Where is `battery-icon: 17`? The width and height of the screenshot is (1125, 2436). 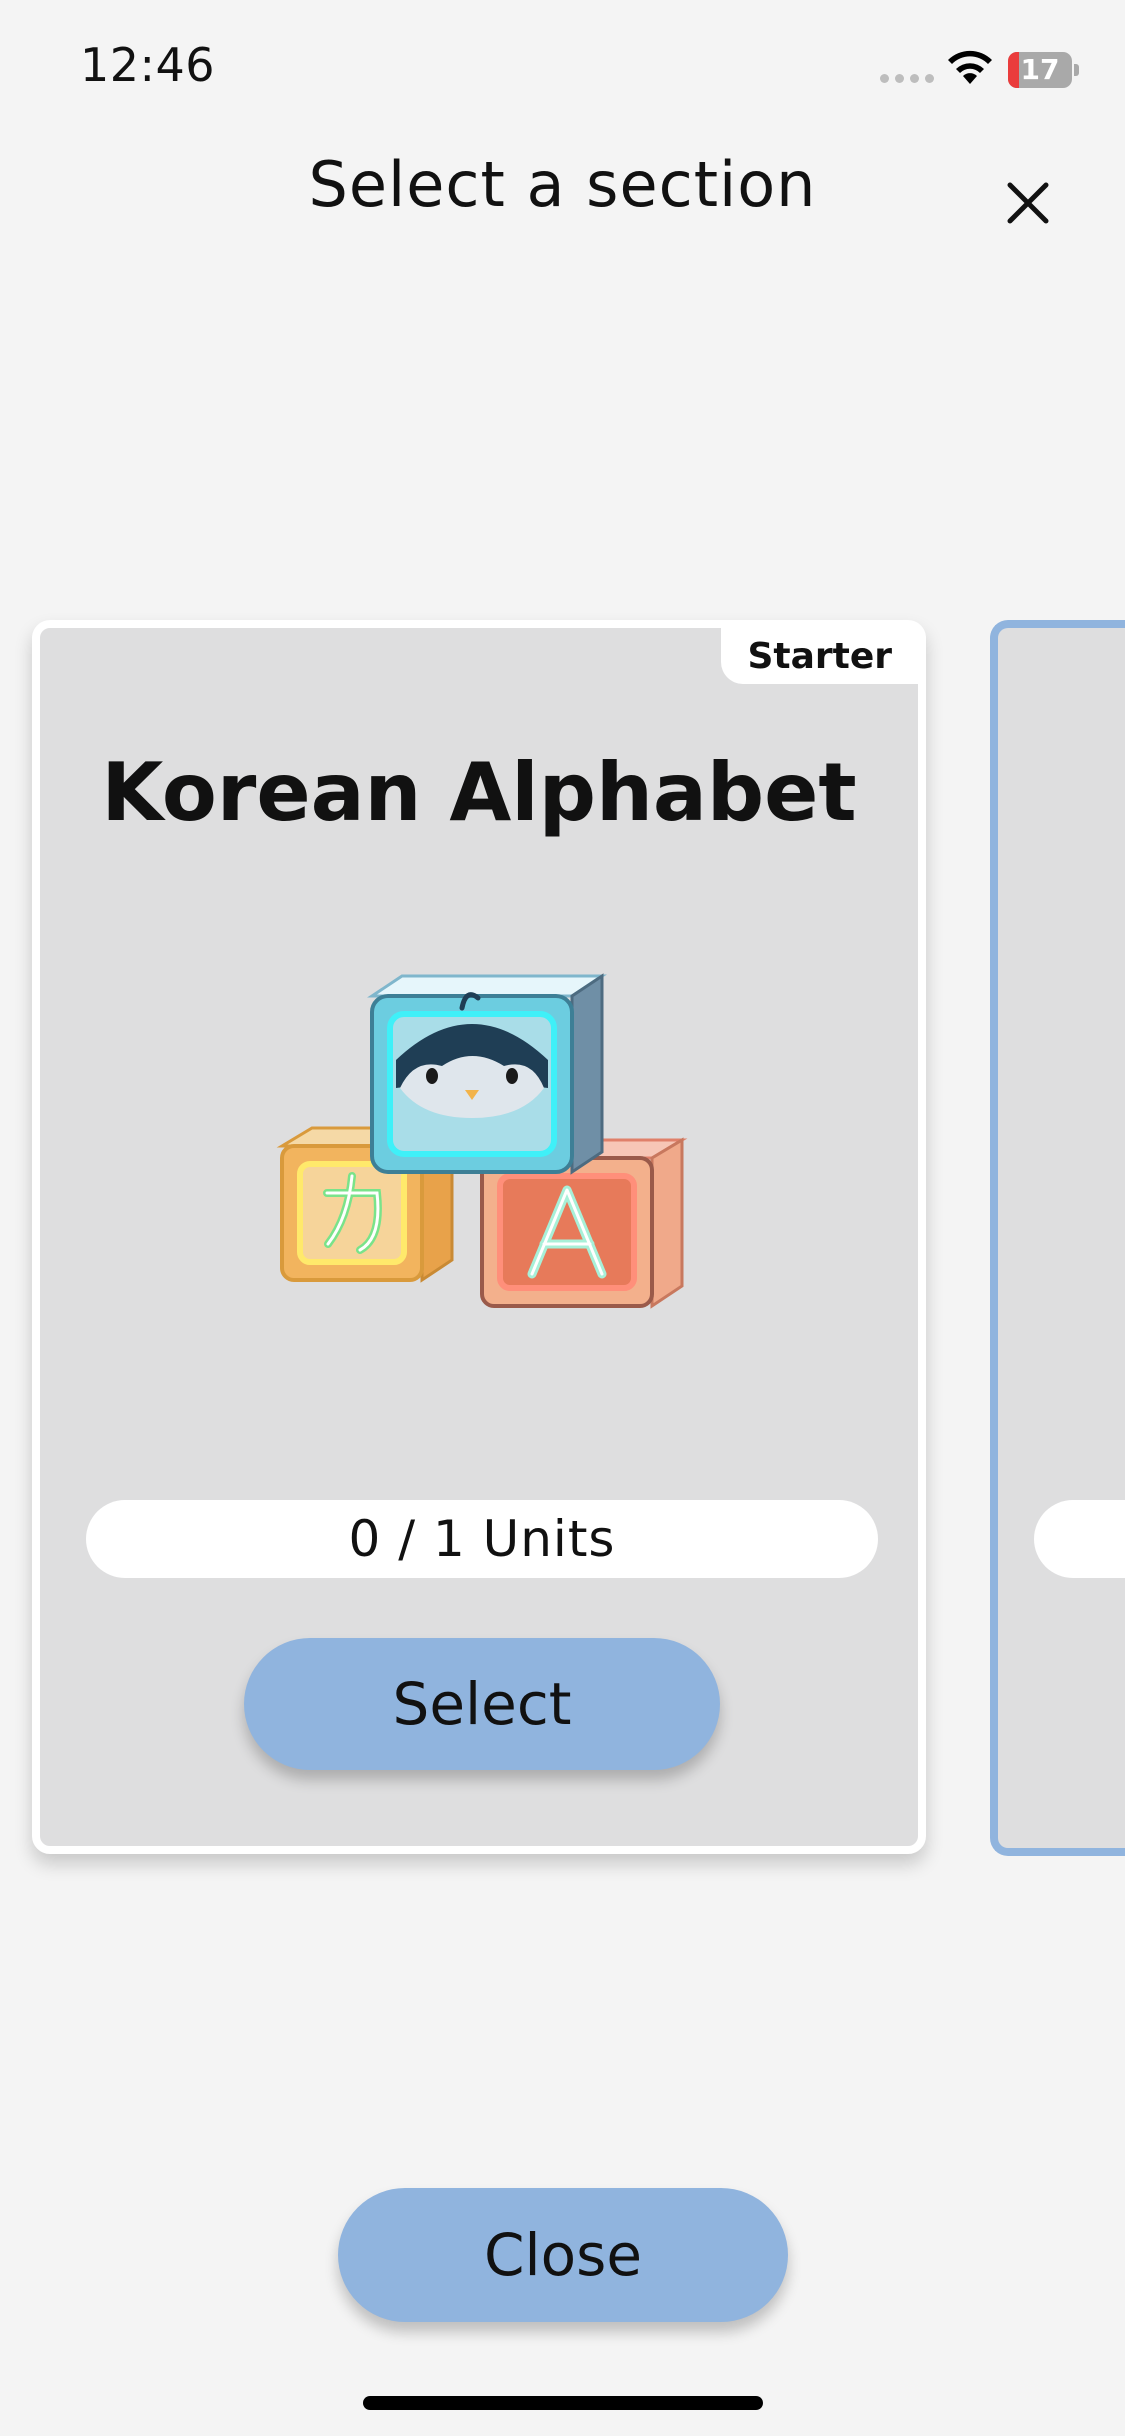 battery-icon: 17 is located at coordinates (1043, 70).